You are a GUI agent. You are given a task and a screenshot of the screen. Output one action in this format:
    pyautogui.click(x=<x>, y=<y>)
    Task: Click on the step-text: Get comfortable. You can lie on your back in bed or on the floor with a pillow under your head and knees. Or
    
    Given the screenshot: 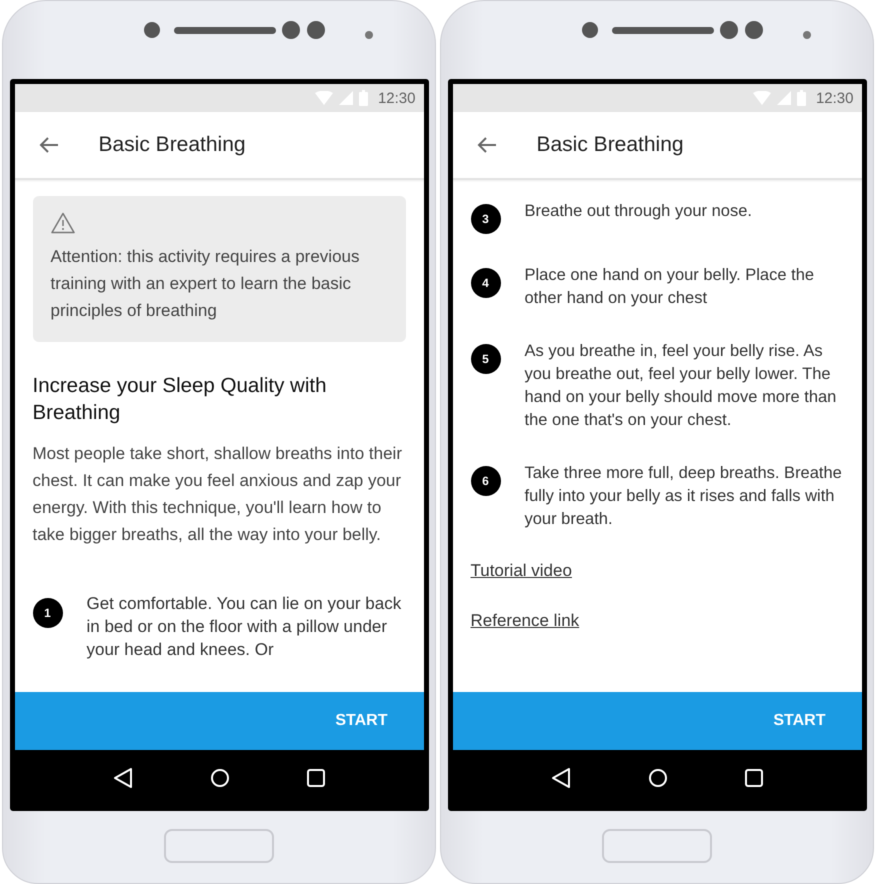 What is the action you would take?
    pyautogui.click(x=244, y=627)
    